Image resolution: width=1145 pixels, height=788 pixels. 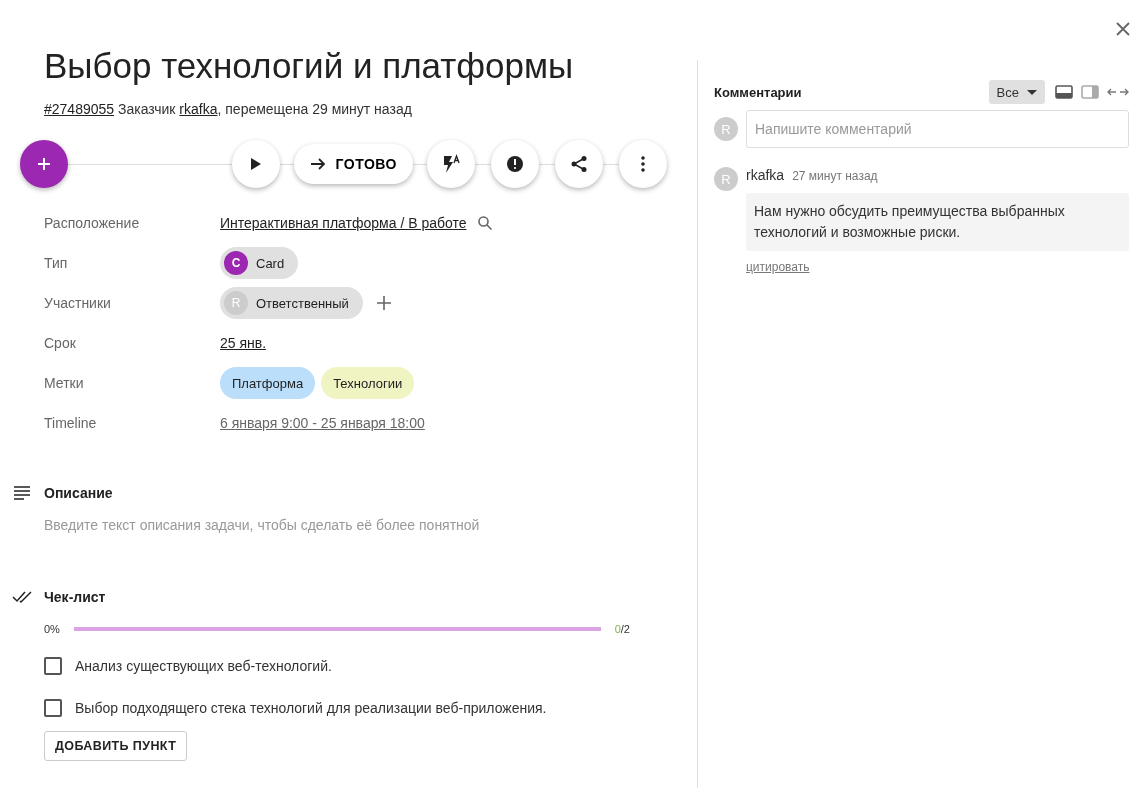 I want to click on share-button, so click(x=579, y=164).